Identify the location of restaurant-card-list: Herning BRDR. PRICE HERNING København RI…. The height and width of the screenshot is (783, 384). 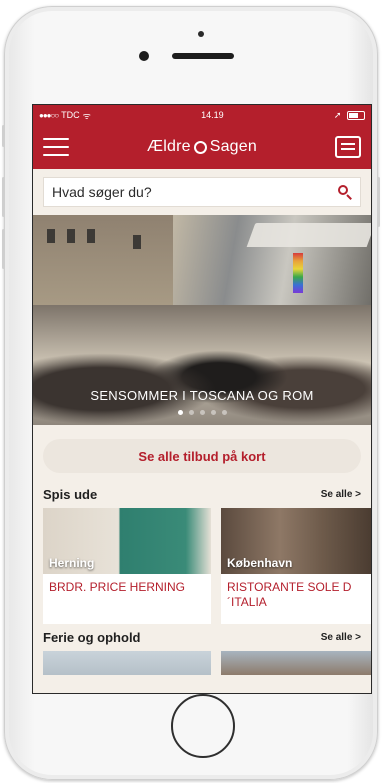
(202, 566).